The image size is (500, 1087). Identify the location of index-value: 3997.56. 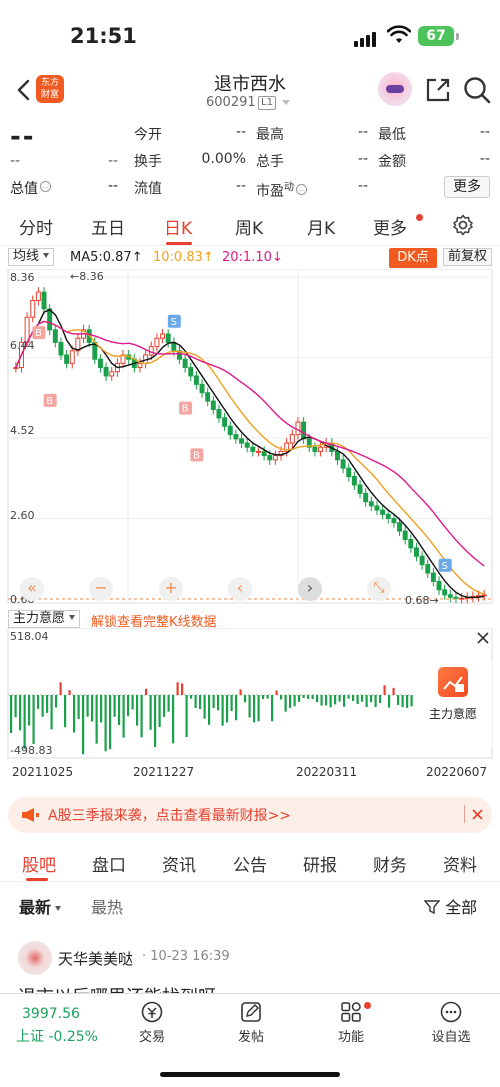
(51, 1014).